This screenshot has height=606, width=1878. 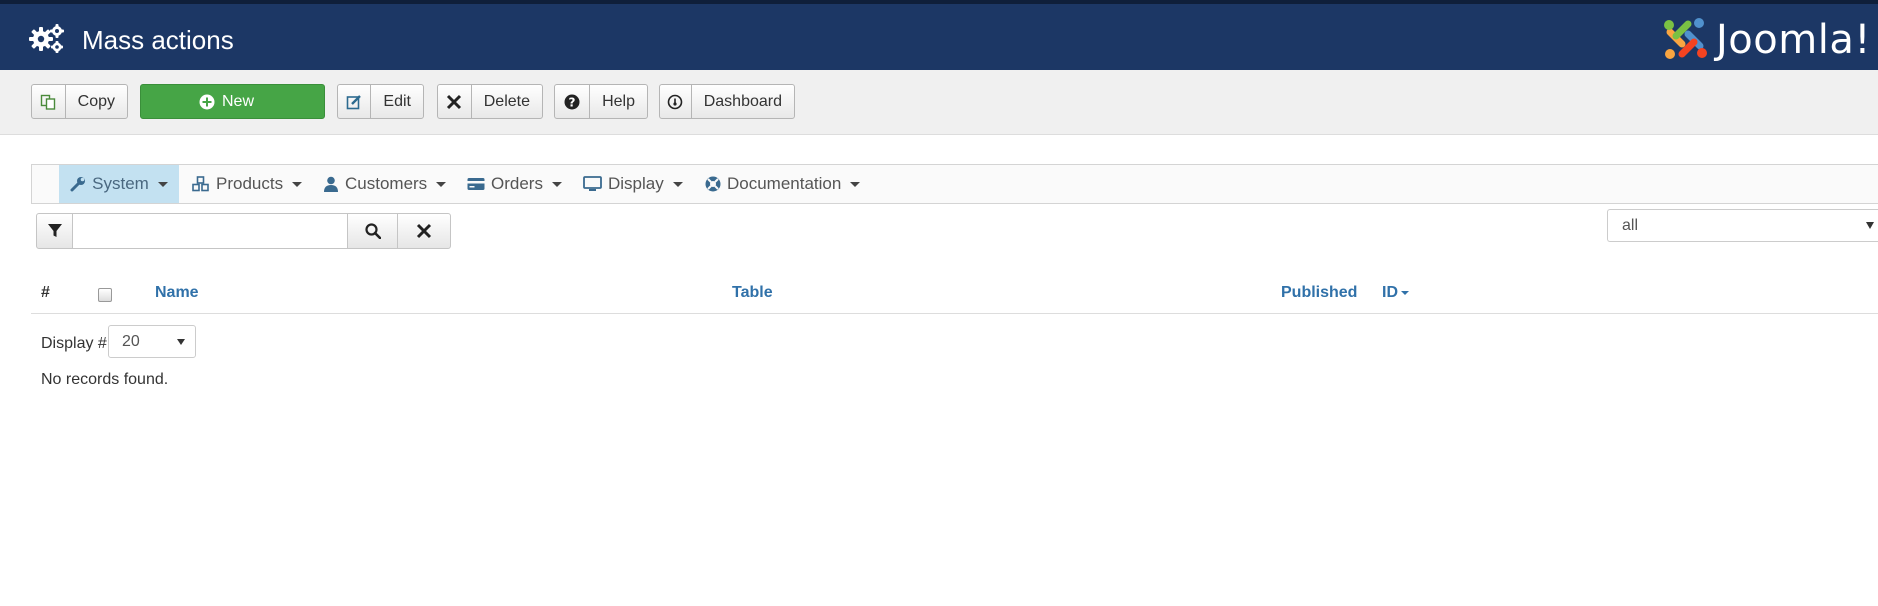 I want to click on nav-display-label: Display, so click(x=636, y=183).